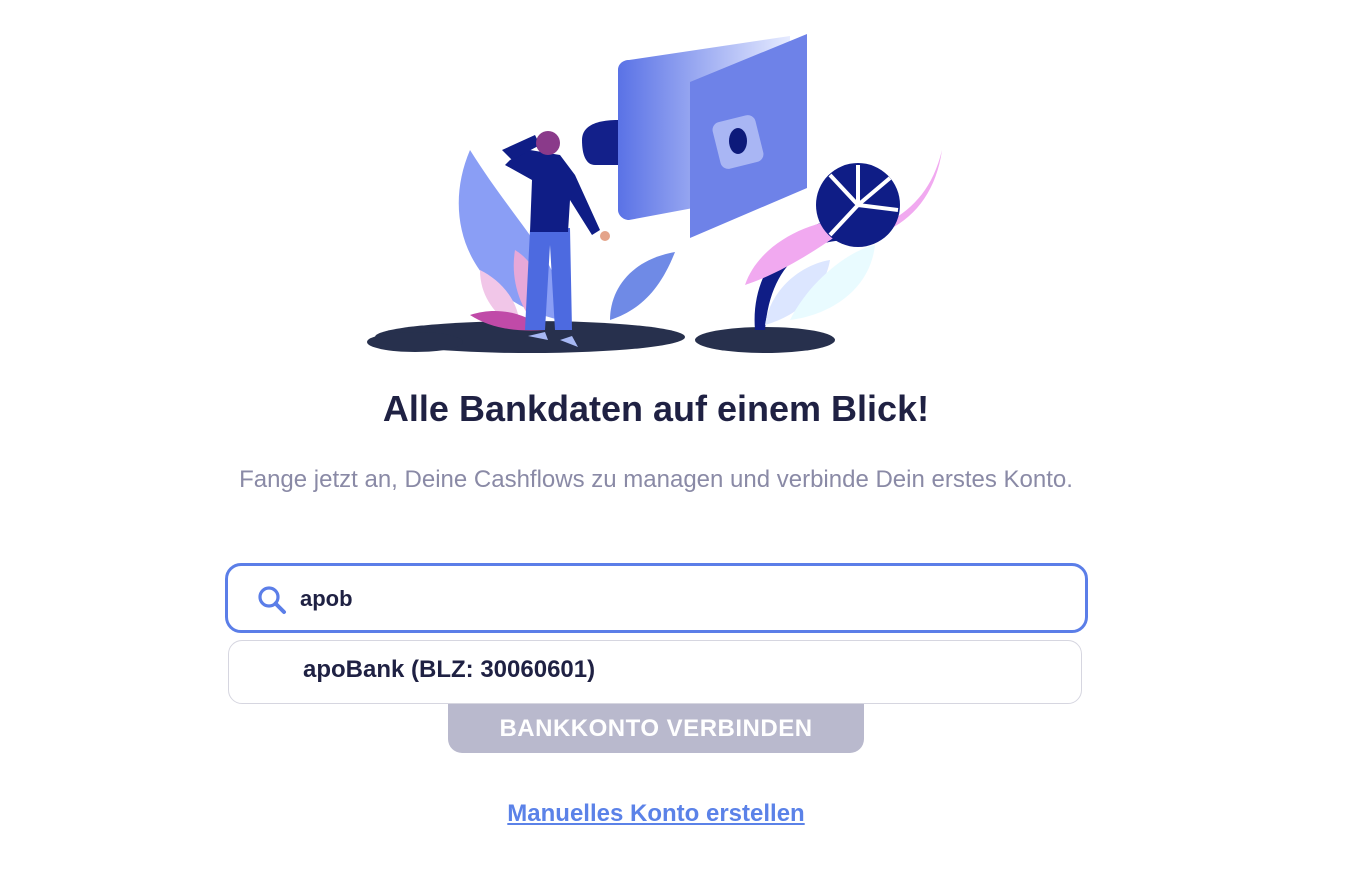 Image resolution: width=1356 pixels, height=894 pixels. What do you see at coordinates (680, 599) in the screenshot?
I see `bank-search-input` at bounding box center [680, 599].